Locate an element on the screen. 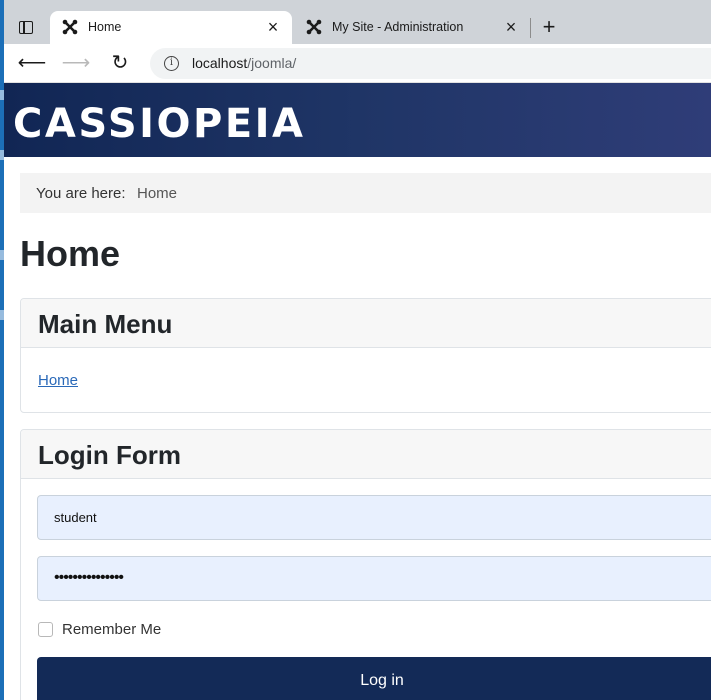 The height and width of the screenshot is (700, 711). url-text: localhost/joomla/ is located at coordinates (244, 63).